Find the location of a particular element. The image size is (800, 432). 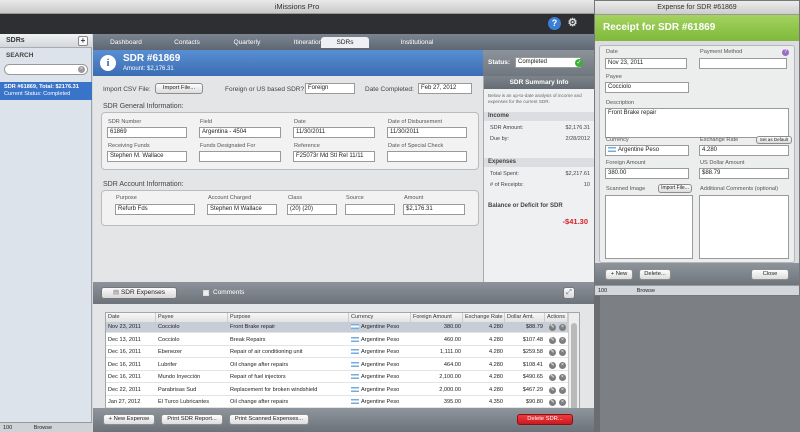

scanned-image-well is located at coordinates (649, 227).